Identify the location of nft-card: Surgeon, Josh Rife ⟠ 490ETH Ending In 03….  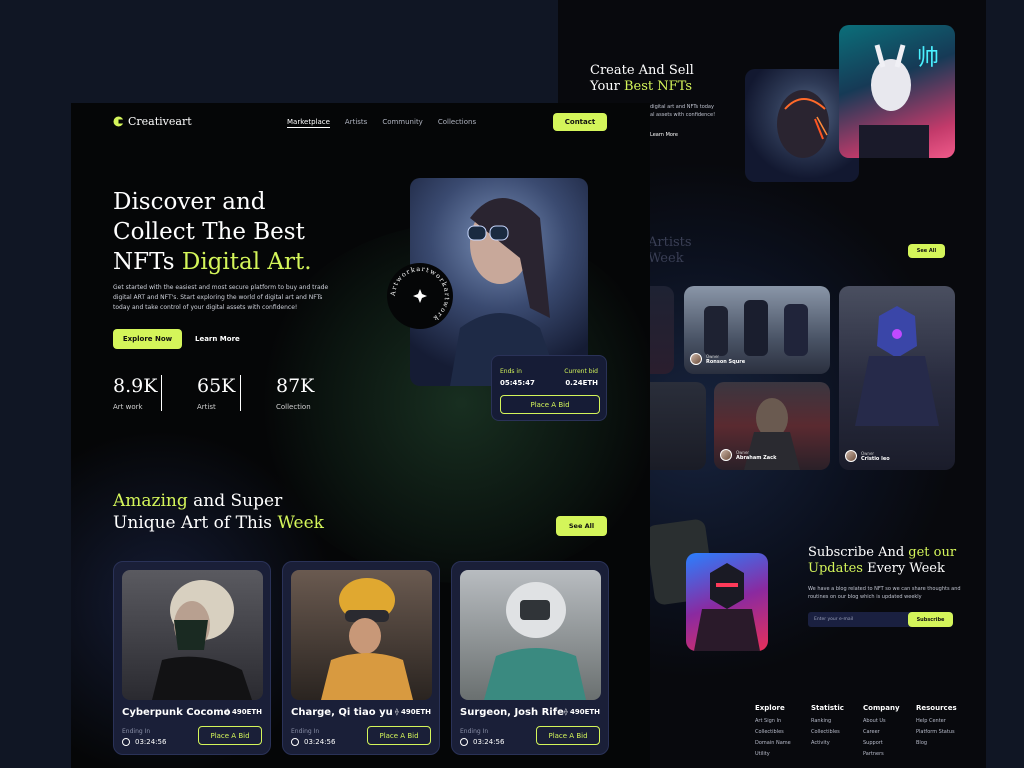
(530, 658).